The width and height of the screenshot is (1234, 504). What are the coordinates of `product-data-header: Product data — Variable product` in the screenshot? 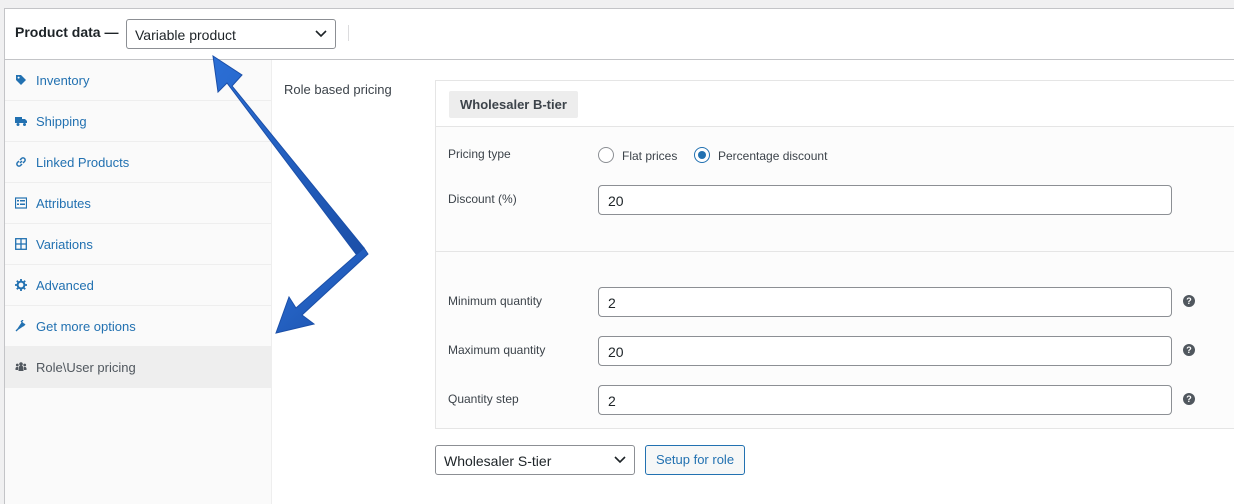 It's located at (619, 34).